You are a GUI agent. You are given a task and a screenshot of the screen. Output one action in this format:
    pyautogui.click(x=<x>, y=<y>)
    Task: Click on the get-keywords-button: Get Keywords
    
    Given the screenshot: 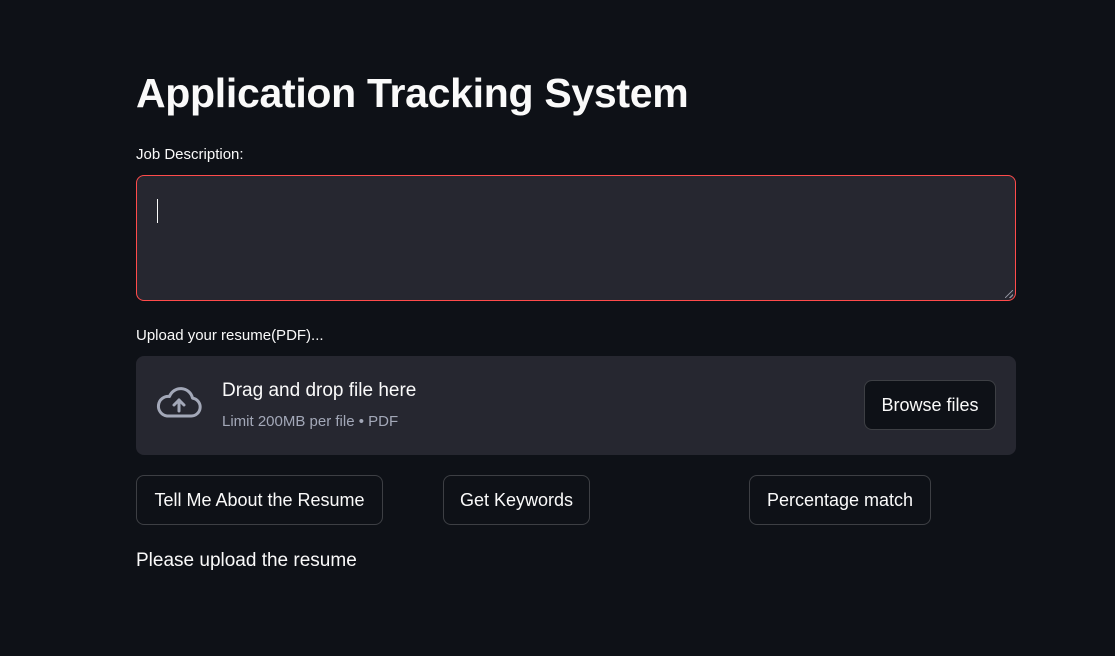 What is the action you would take?
    pyautogui.click(x=516, y=500)
    